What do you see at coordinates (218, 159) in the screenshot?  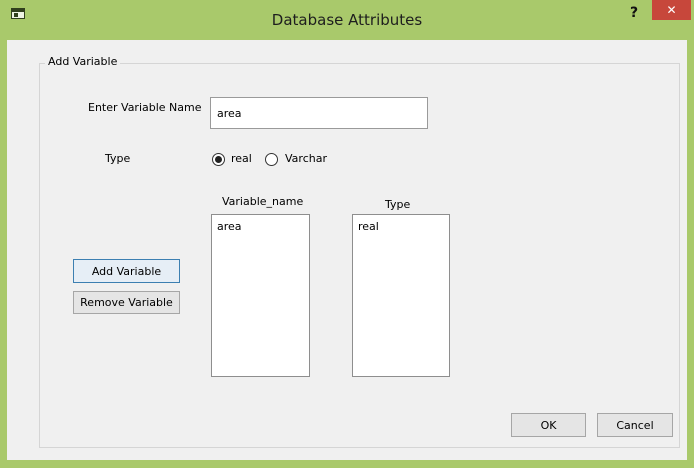 I see `radio-real` at bounding box center [218, 159].